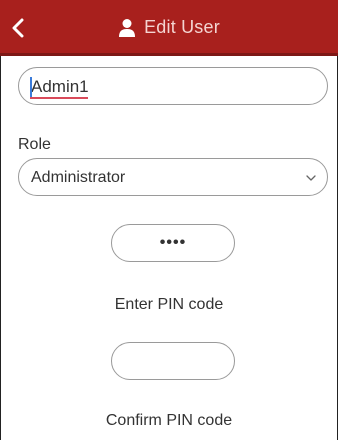 The image size is (338, 440). What do you see at coordinates (169, 420) in the screenshot?
I see `confirm-pin-label: Confirm PIN code` at bounding box center [169, 420].